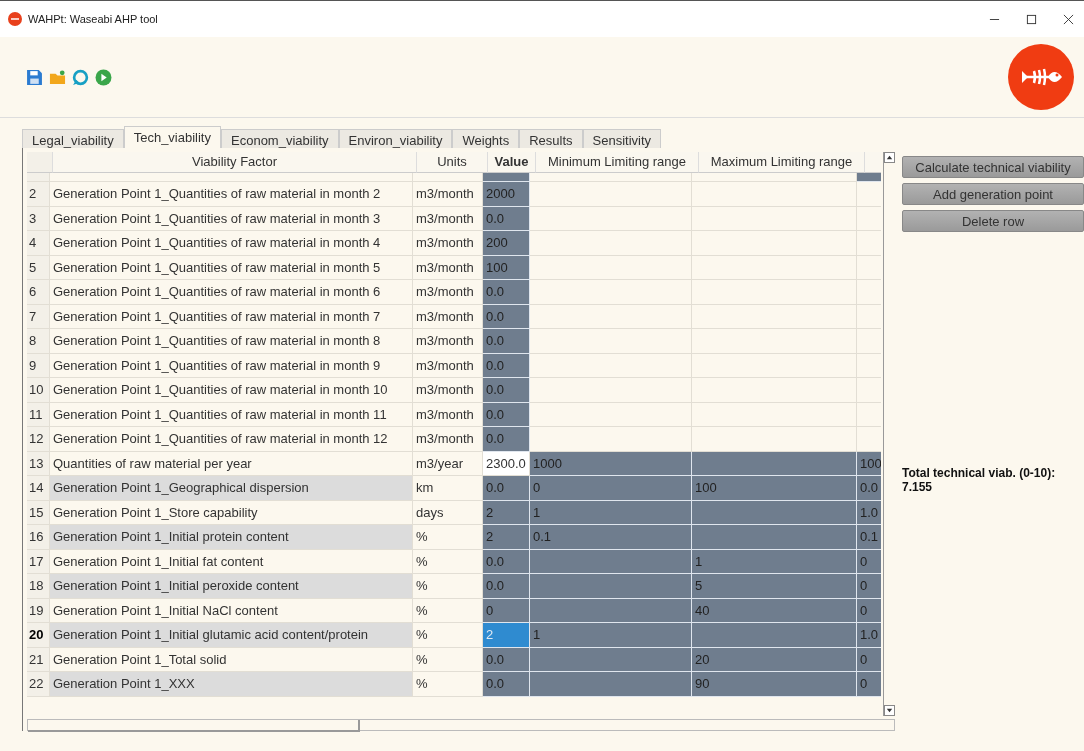  What do you see at coordinates (1068, 19) in the screenshot?
I see `close-icon` at bounding box center [1068, 19].